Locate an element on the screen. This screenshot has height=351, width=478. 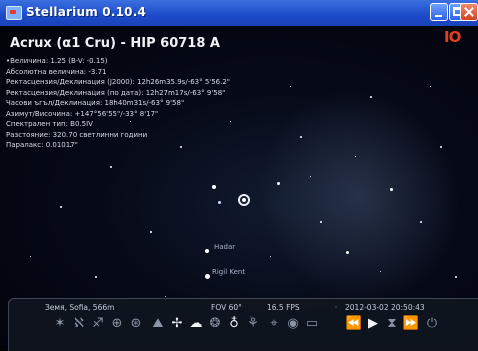
star-rigil-kent is located at coordinates (207, 276).